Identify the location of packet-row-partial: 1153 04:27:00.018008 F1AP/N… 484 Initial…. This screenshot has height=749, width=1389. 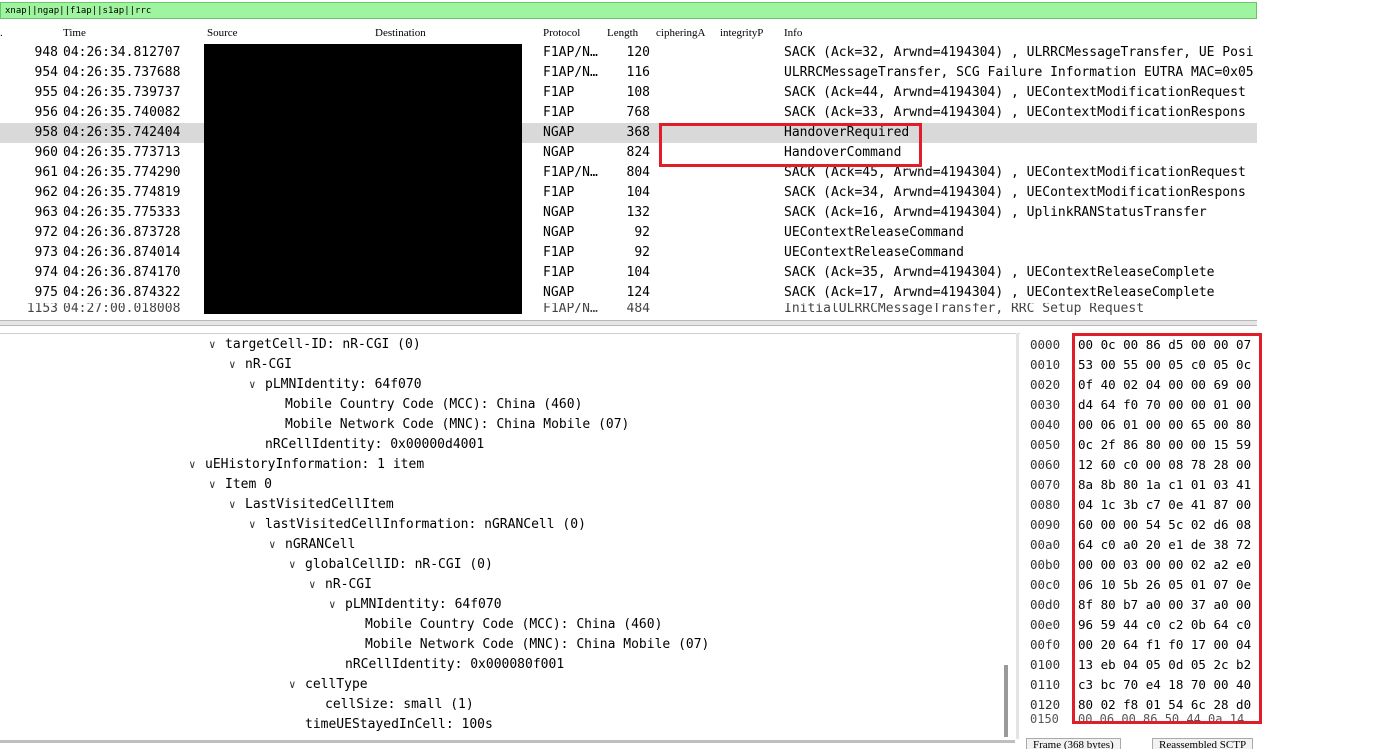
(628, 309).